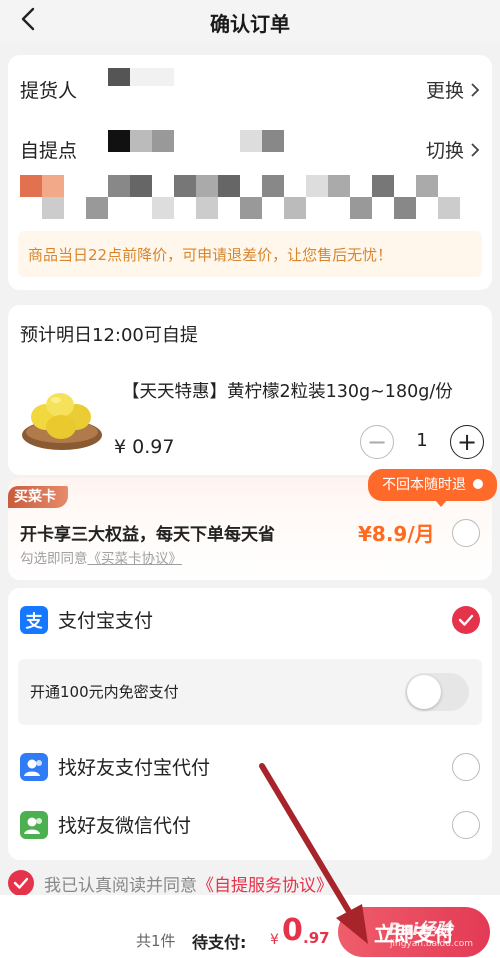 This screenshot has width=500, height=958. I want to click on password-free-toggle, so click(437, 692).